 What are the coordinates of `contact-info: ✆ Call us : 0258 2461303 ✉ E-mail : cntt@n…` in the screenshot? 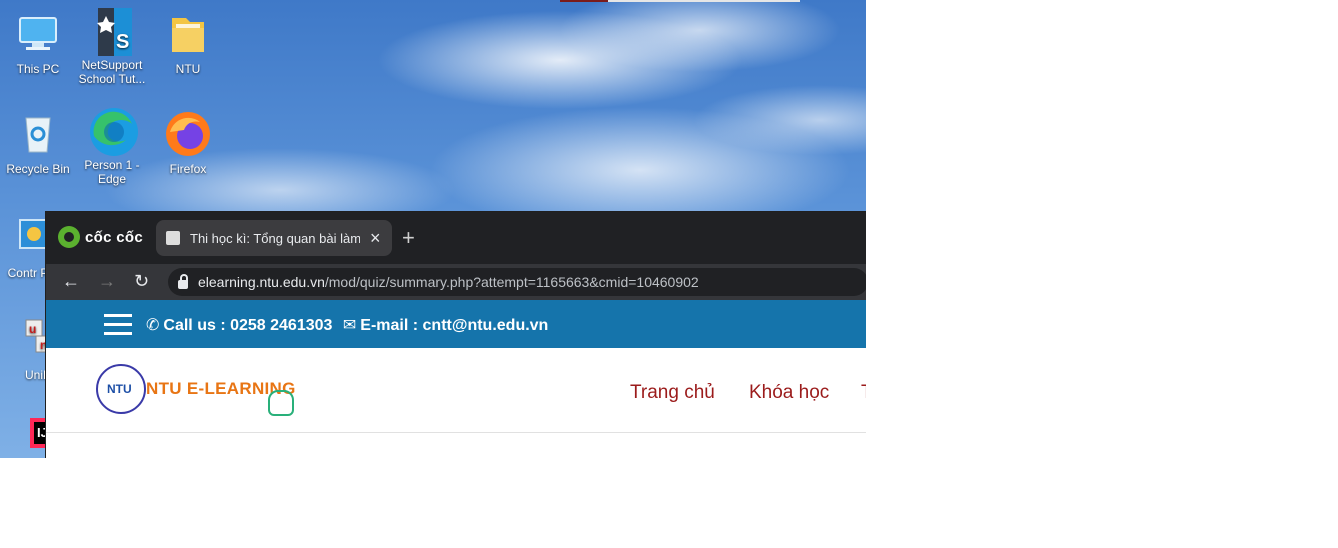 It's located at (347, 325).